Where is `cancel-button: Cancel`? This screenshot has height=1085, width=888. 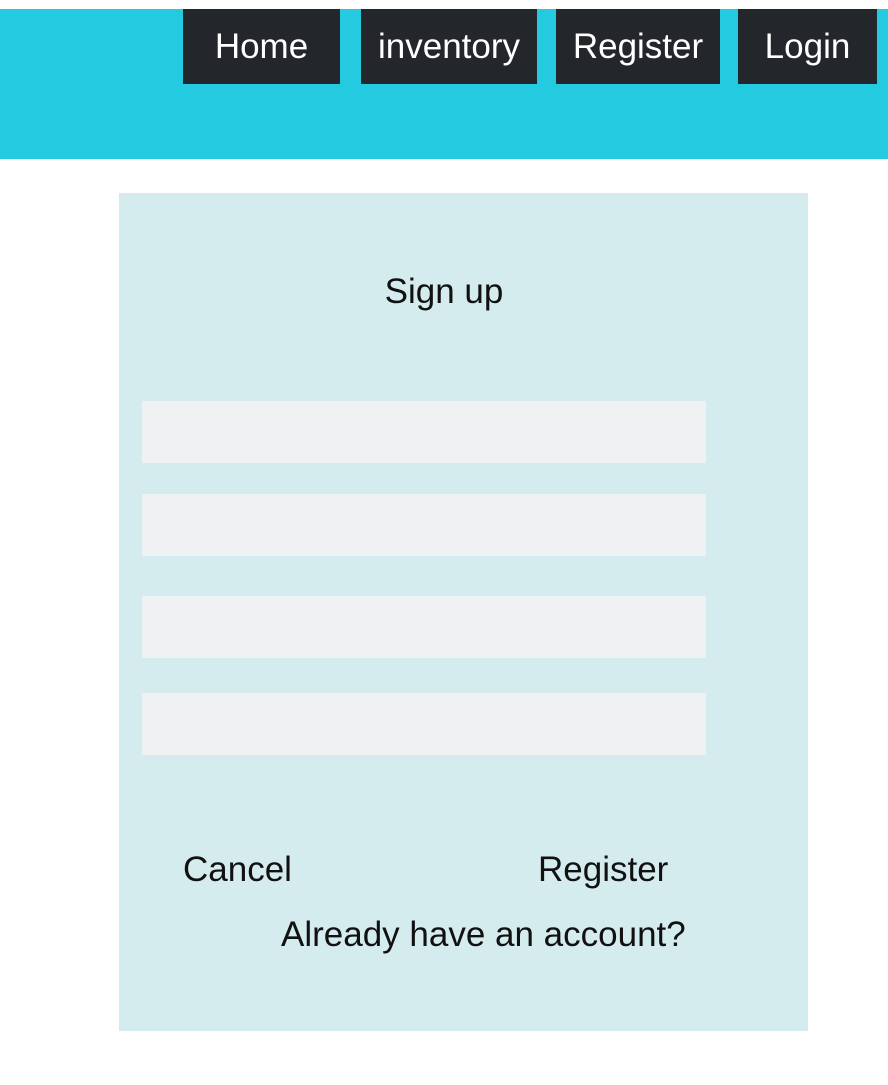
cancel-button: Cancel is located at coordinates (237, 870).